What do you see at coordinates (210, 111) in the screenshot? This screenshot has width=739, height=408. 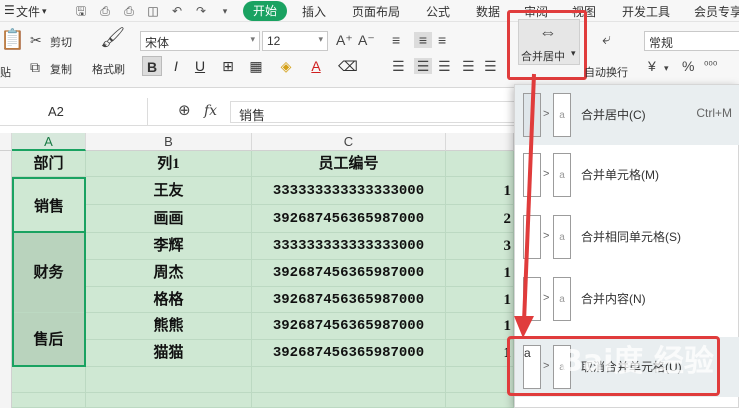 I see `fx-button: fx` at bounding box center [210, 111].